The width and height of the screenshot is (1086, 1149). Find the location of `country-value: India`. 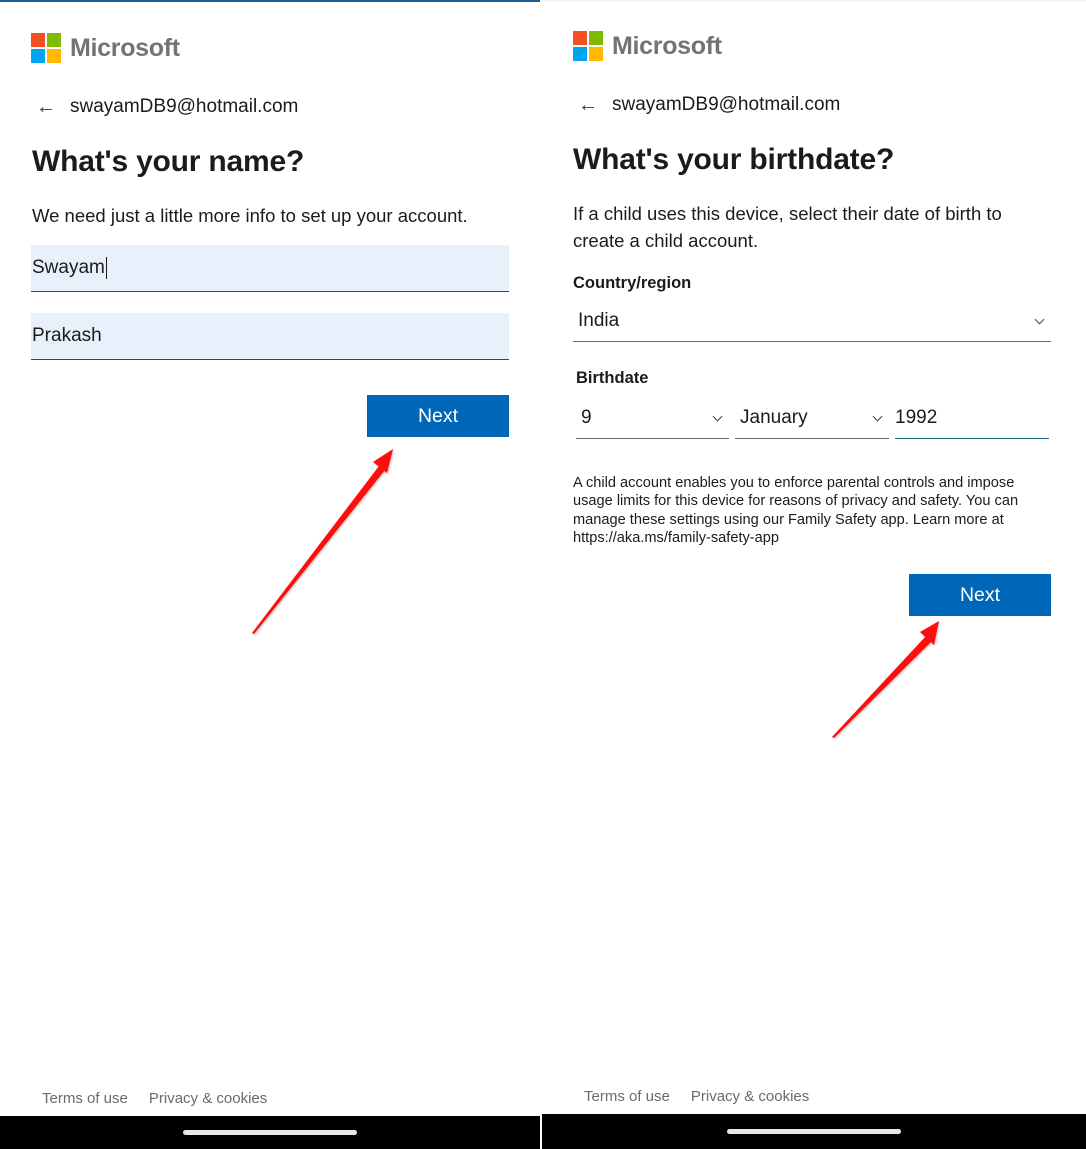

country-value: India is located at coordinates (599, 320).